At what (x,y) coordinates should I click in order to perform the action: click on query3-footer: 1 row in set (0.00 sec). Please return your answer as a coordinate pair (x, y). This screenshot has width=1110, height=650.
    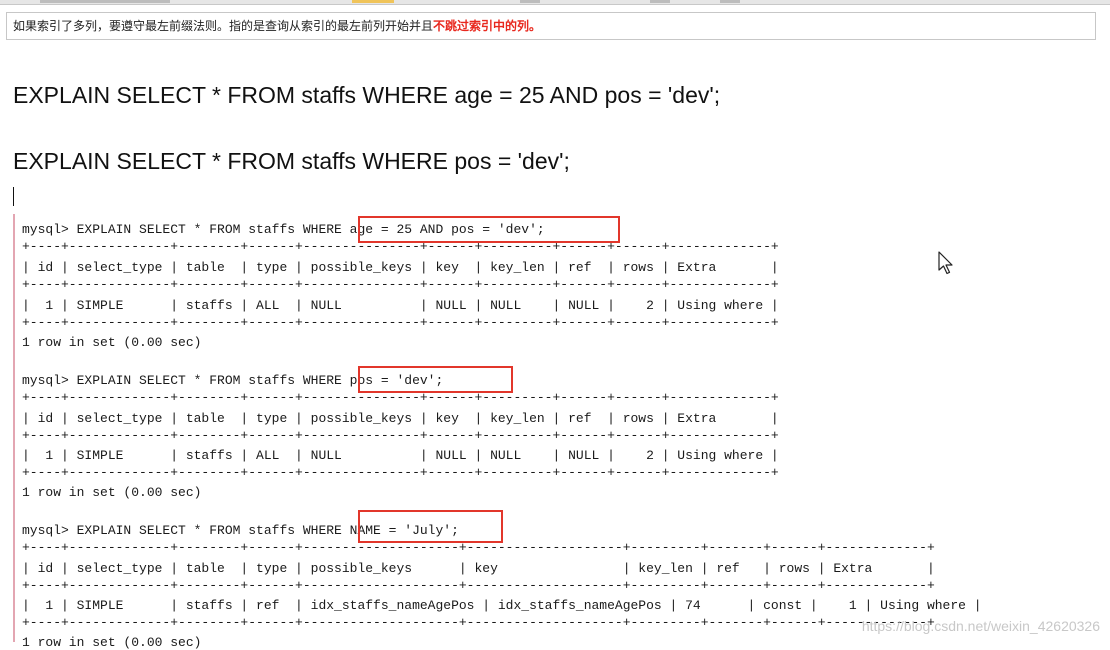
    Looking at the image, I should click on (112, 642).